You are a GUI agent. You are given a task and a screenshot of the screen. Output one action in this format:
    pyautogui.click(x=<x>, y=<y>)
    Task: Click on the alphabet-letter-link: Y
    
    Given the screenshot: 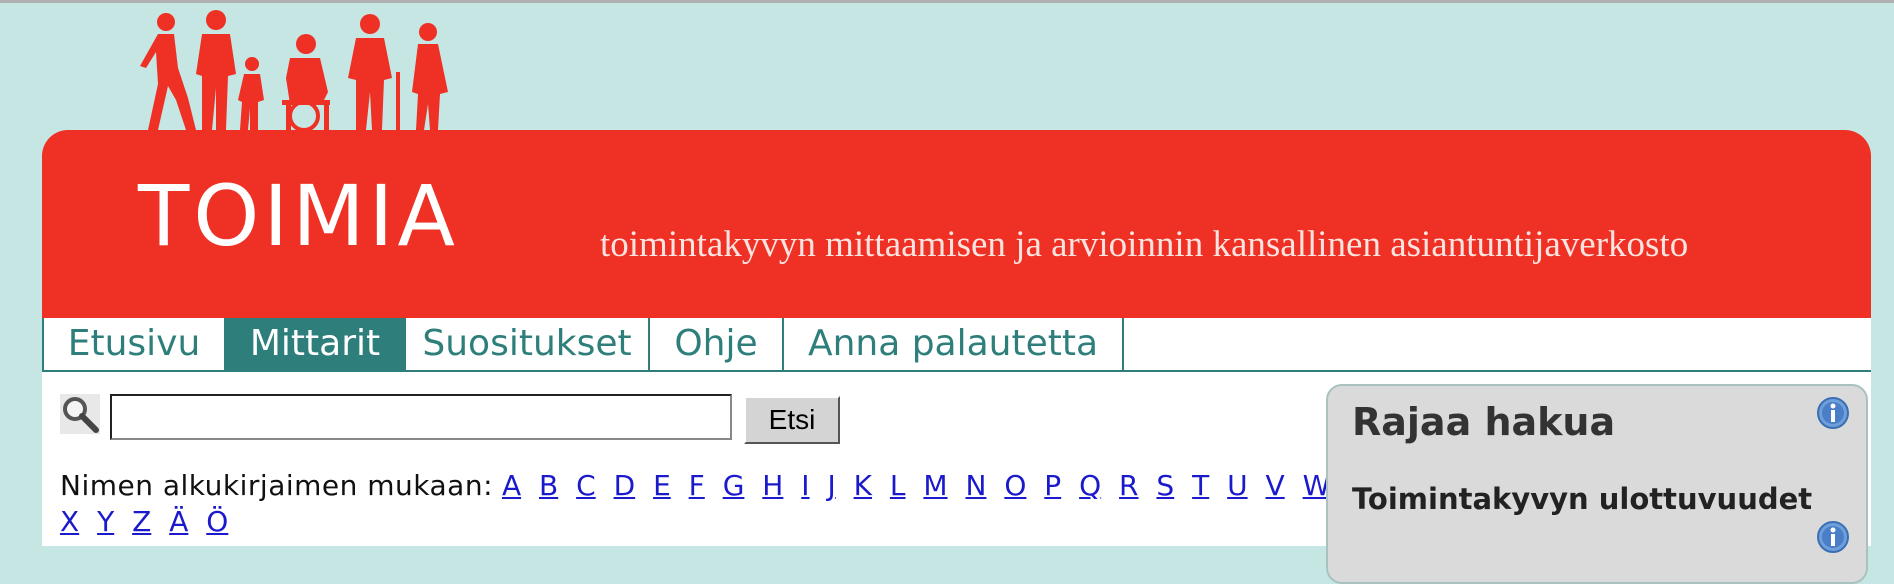 What is the action you would take?
    pyautogui.click(x=105, y=521)
    